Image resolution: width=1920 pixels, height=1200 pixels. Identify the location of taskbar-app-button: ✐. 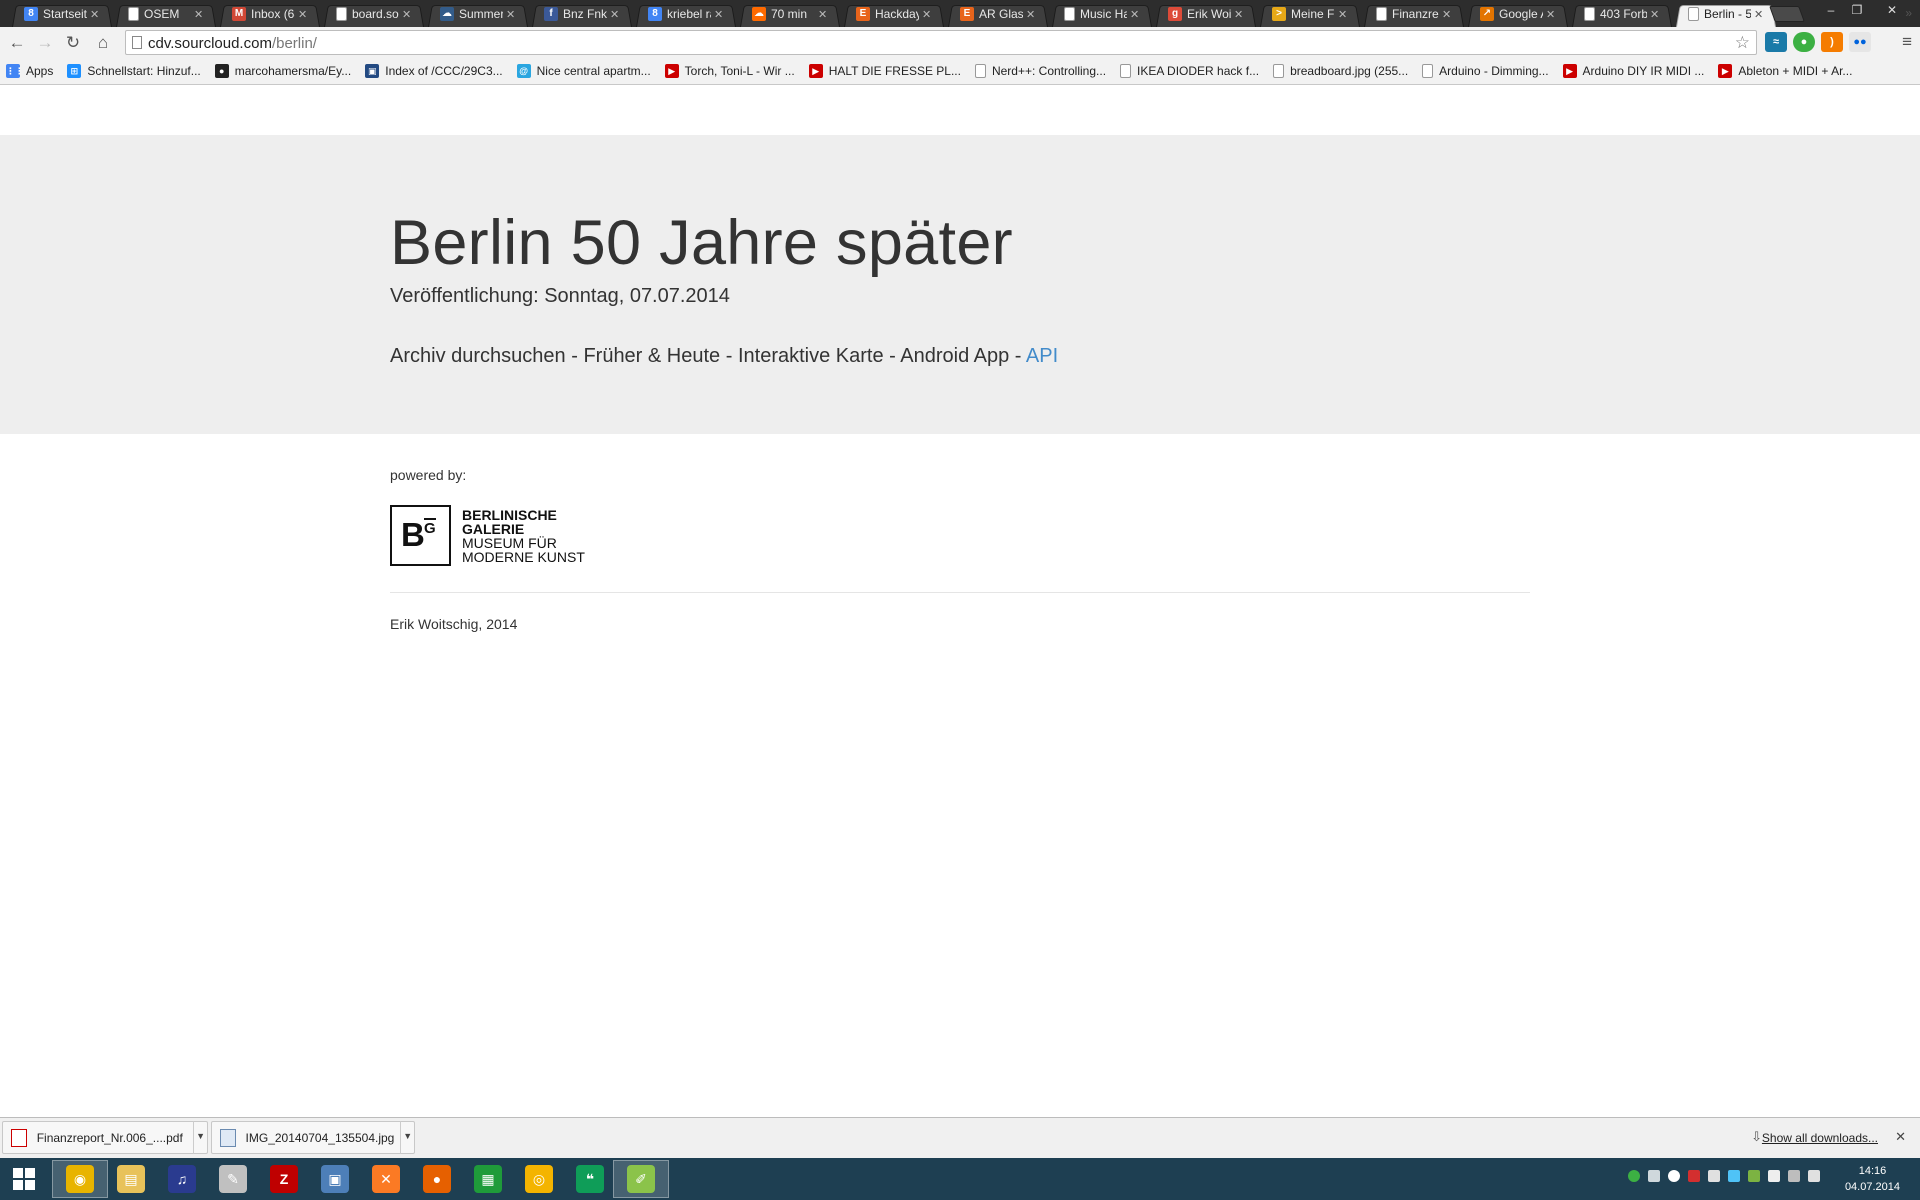
(641, 1179).